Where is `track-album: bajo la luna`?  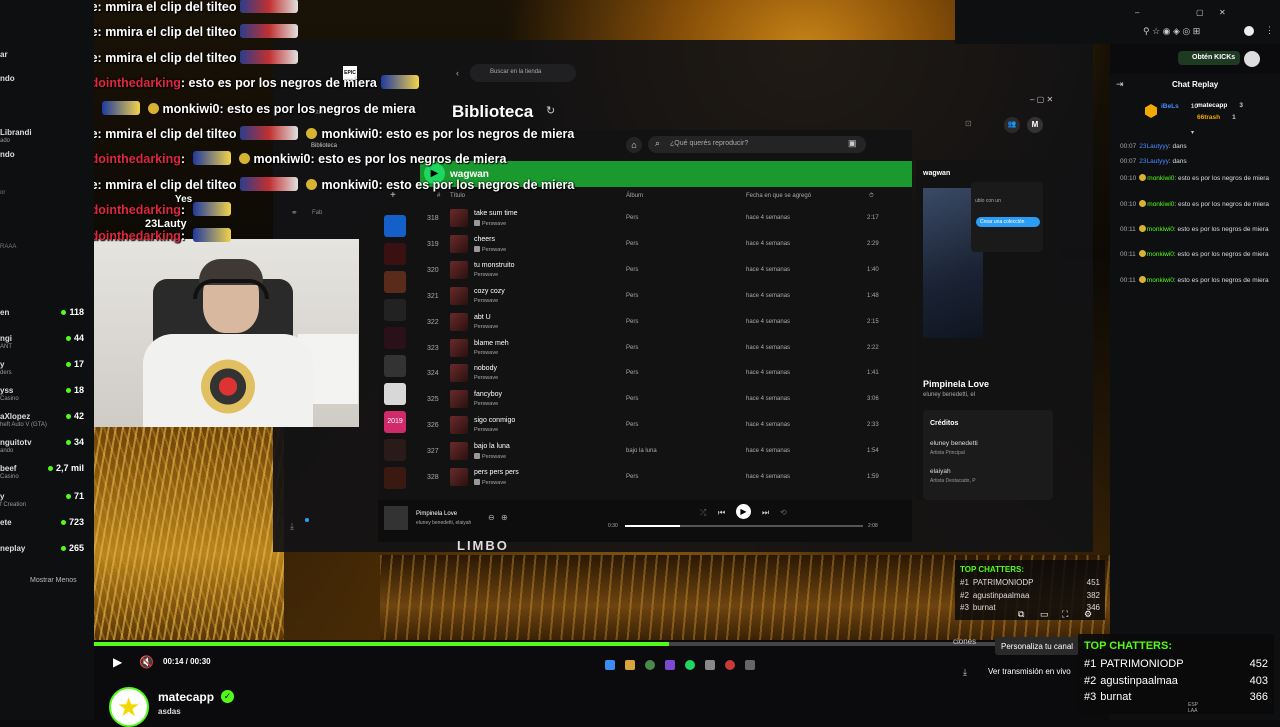
track-album: bajo la luna is located at coordinates (641, 451).